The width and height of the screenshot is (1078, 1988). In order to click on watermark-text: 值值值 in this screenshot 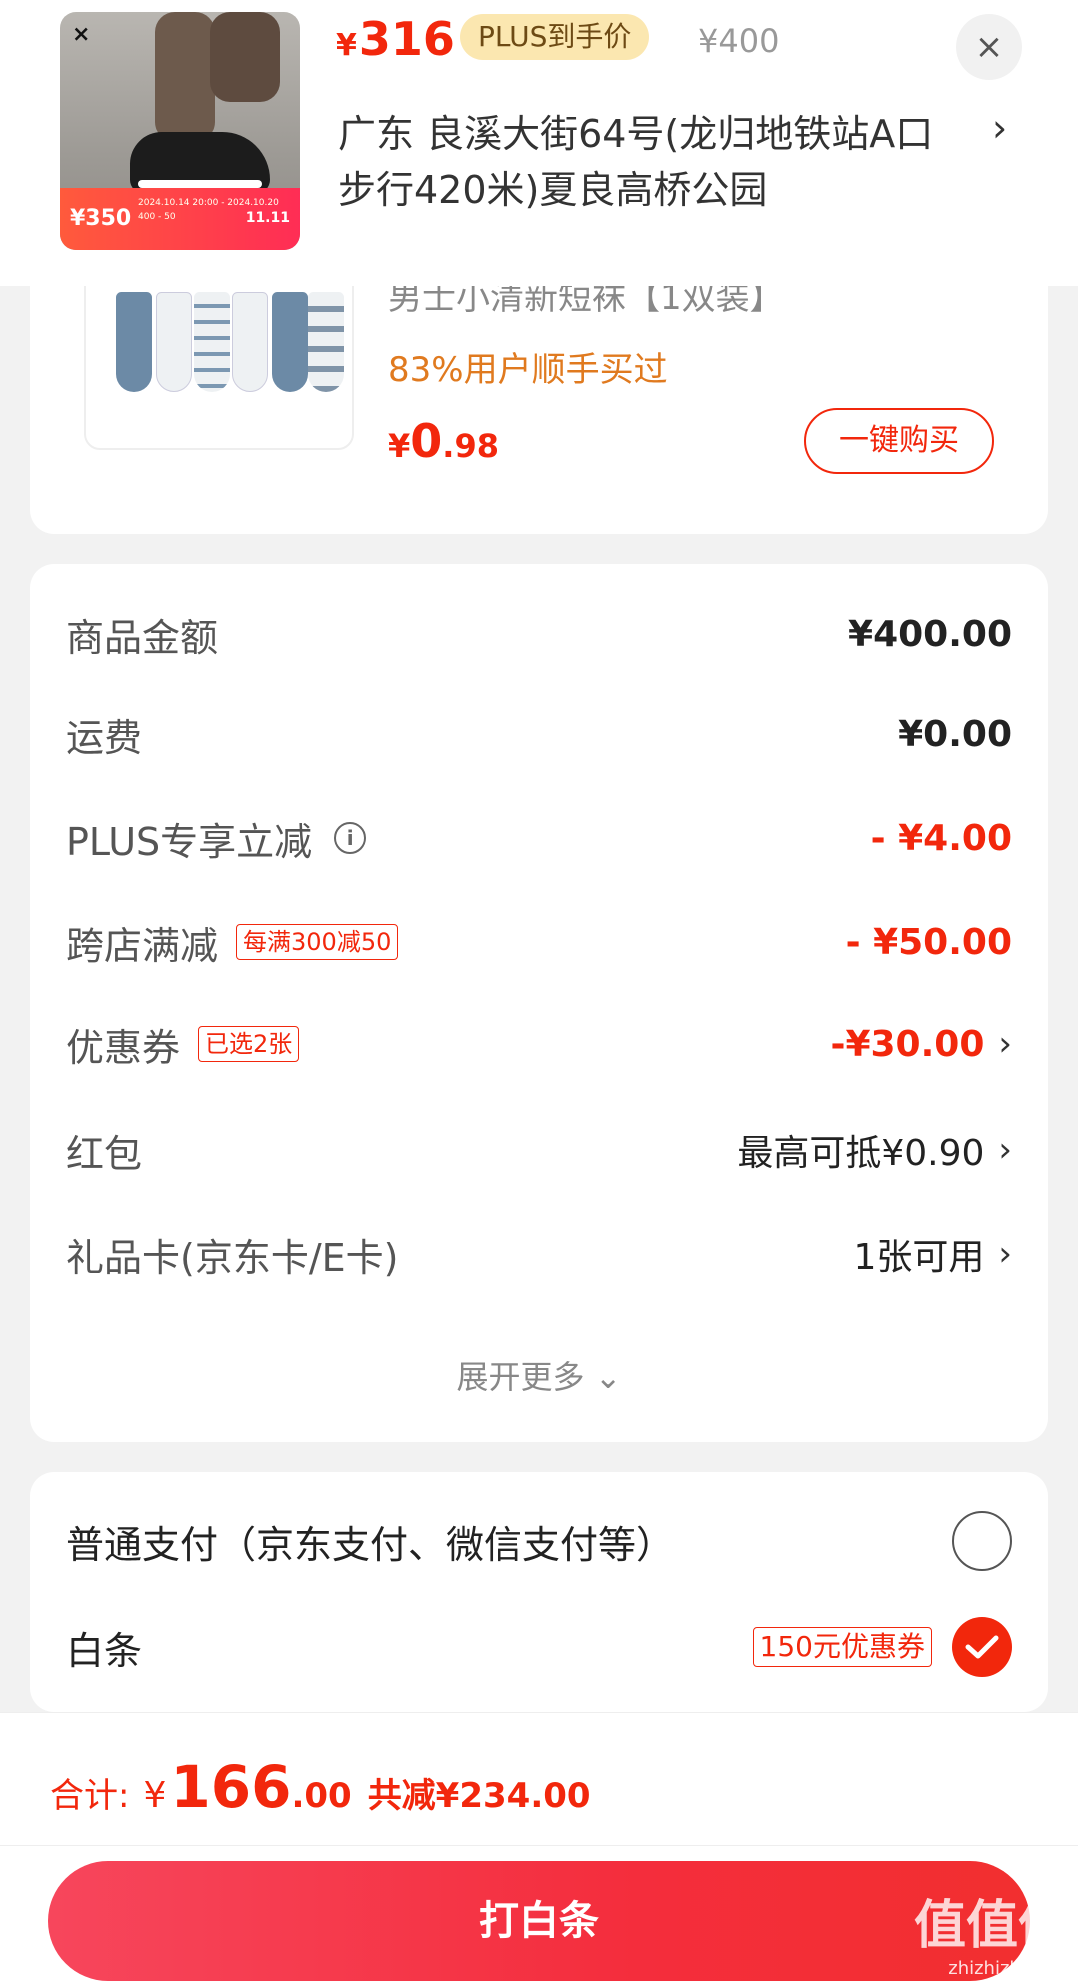, I will do `click(991, 1926)`.